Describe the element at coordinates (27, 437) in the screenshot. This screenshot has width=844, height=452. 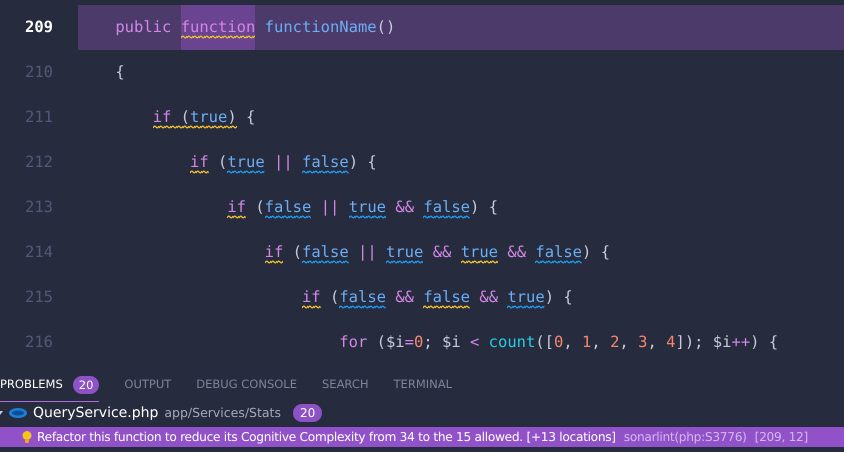
I see `lightbulb-icon` at that location.